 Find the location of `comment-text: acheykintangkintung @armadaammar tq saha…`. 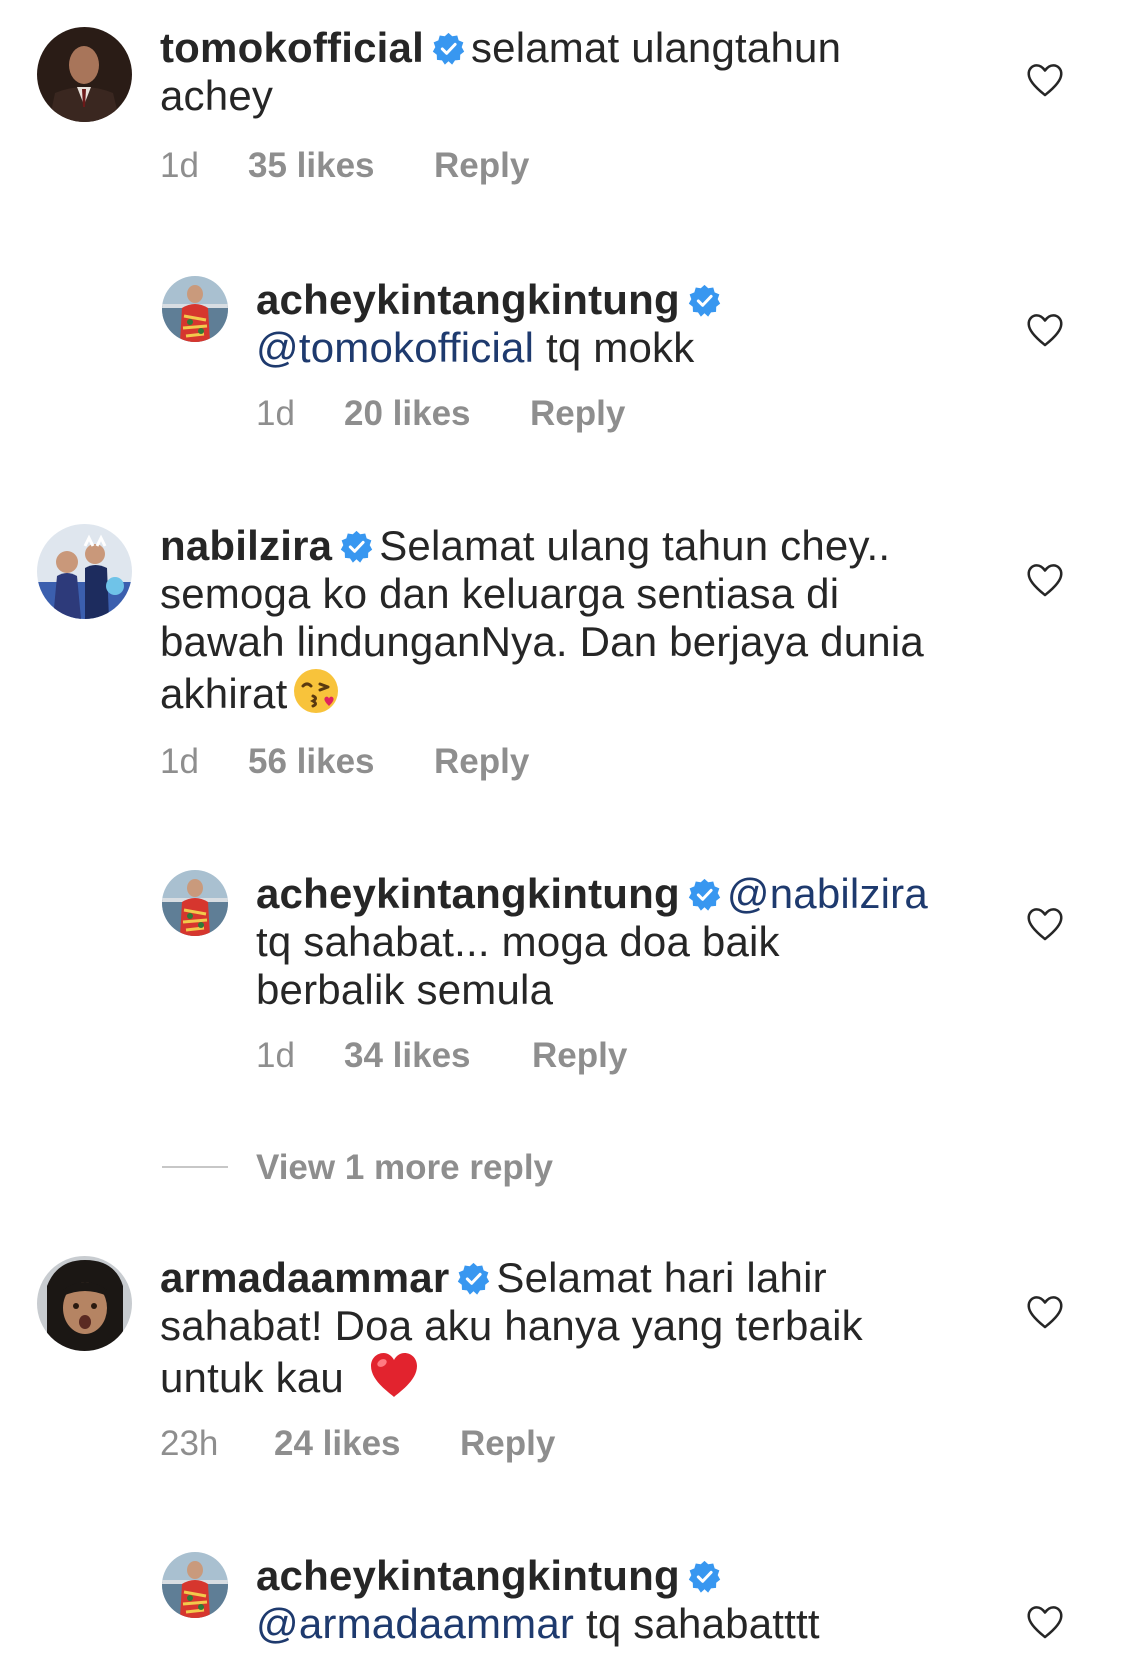

comment-text: acheykintangkintung @armadaammar tq saha… is located at coordinates (538, 1599).